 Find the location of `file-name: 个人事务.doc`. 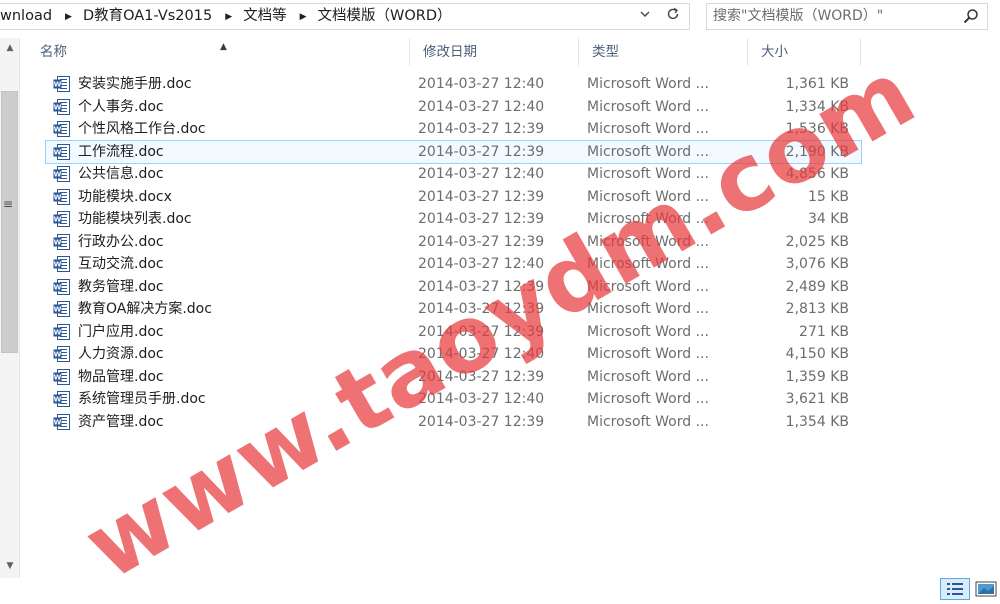

file-name: 个人事务.doc is located at coordinates (121, 106).